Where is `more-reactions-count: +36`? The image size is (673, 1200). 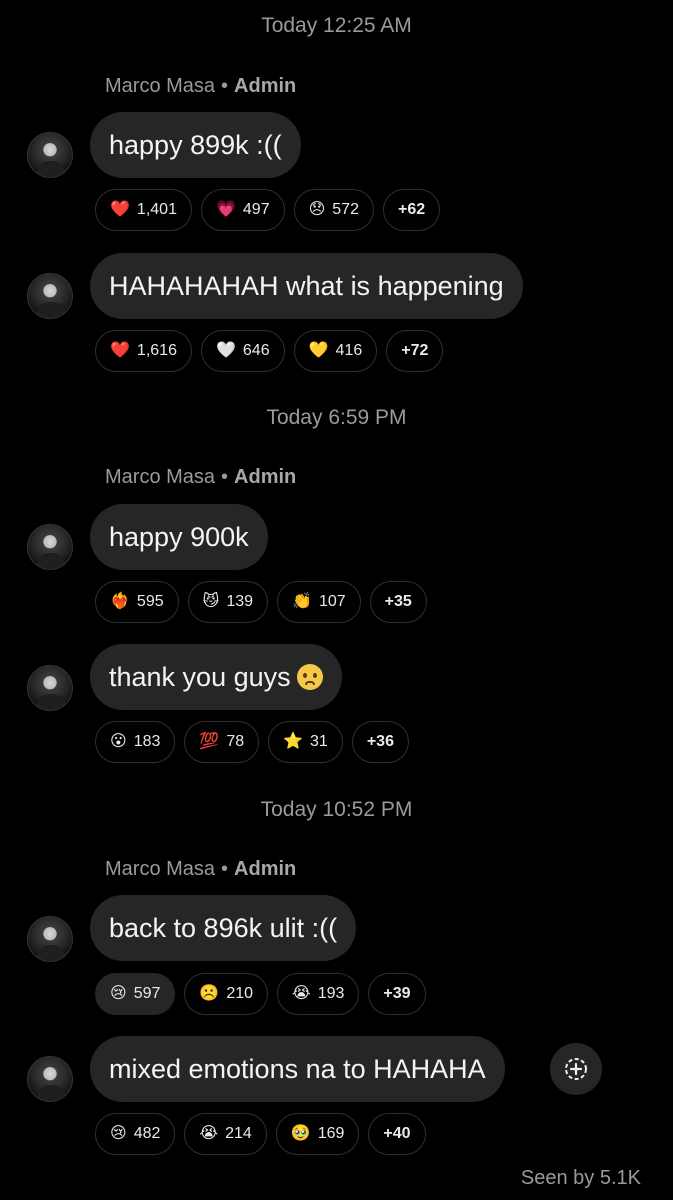
more-reactions-count: +36 is located at coordinates (380, 741).